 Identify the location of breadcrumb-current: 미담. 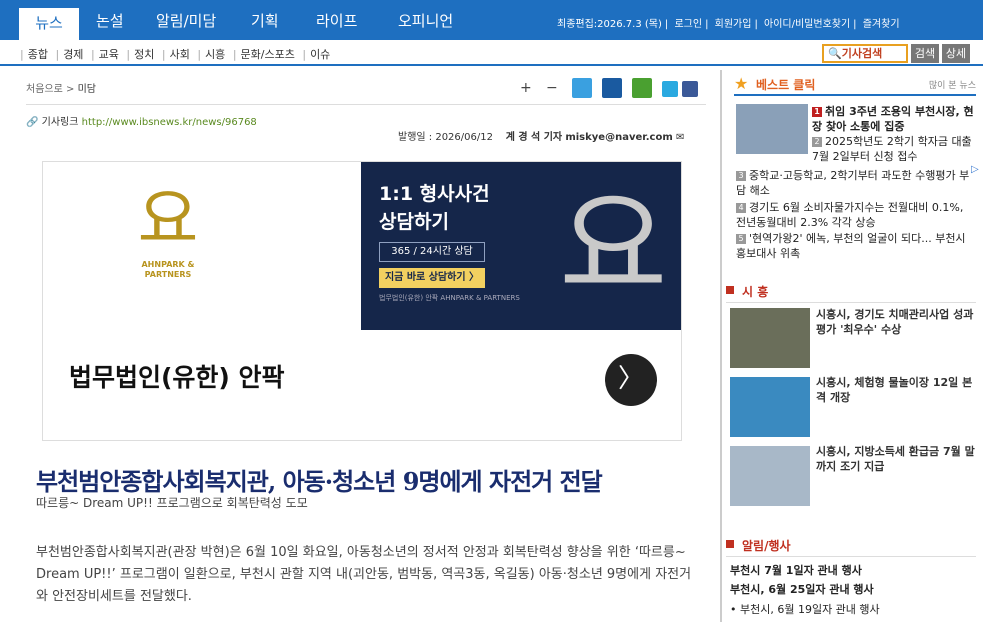
(86, 89).